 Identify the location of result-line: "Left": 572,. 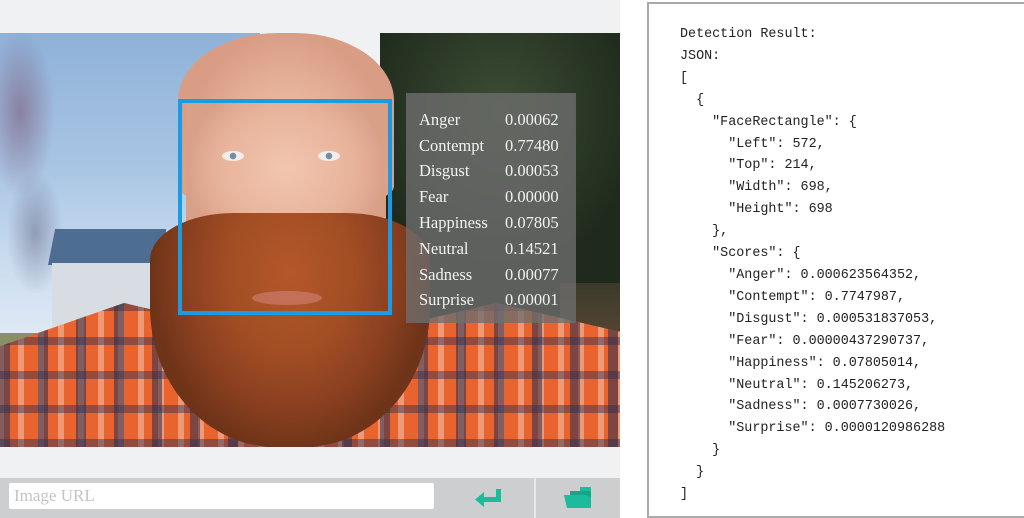
(752, 144).